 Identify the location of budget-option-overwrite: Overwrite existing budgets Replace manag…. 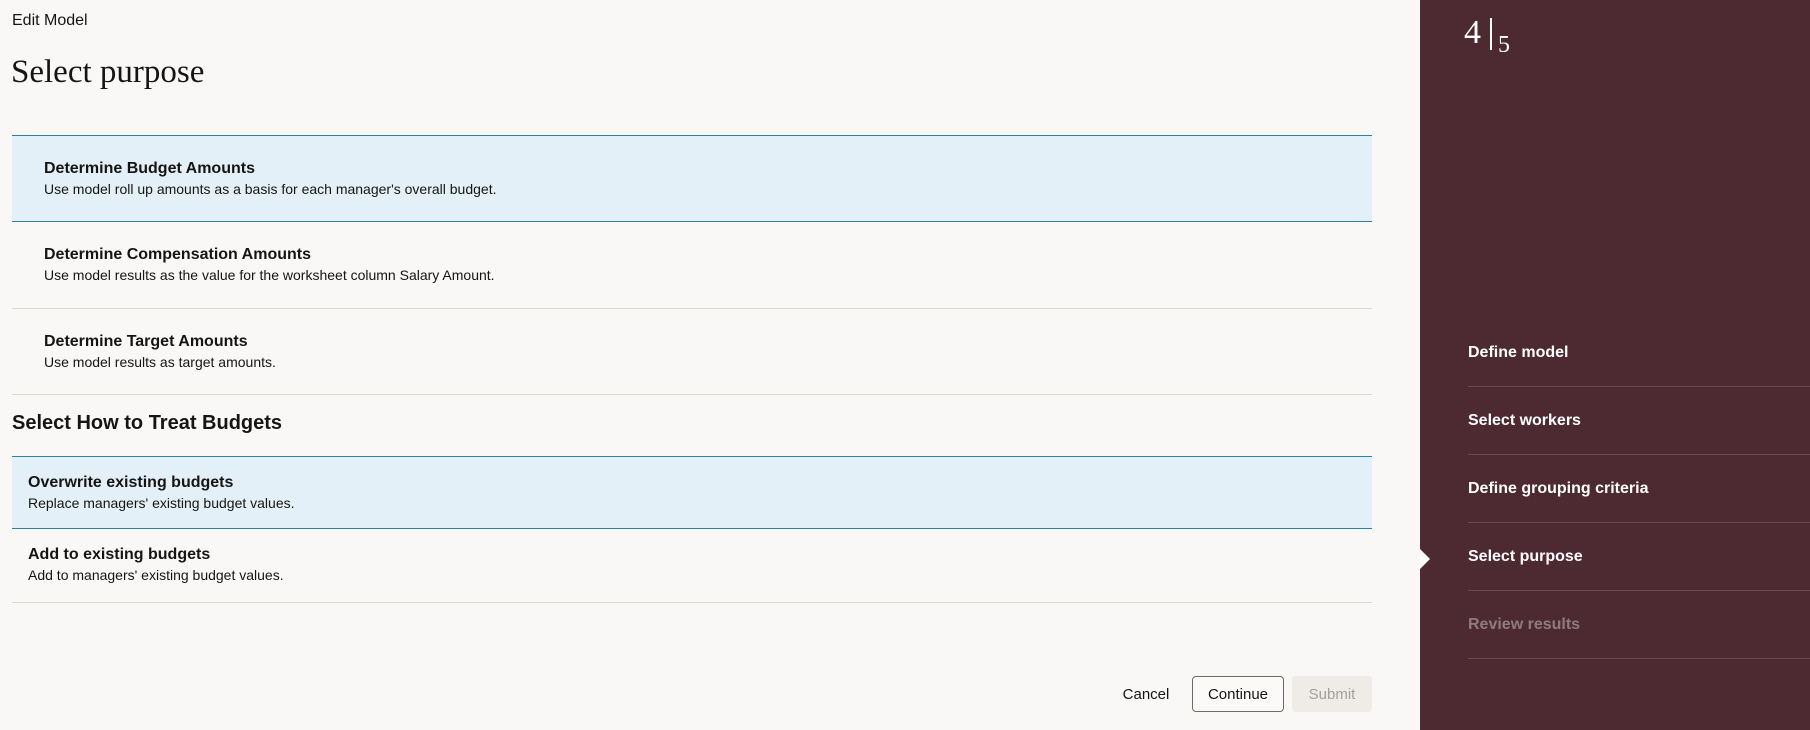
(692, 492).